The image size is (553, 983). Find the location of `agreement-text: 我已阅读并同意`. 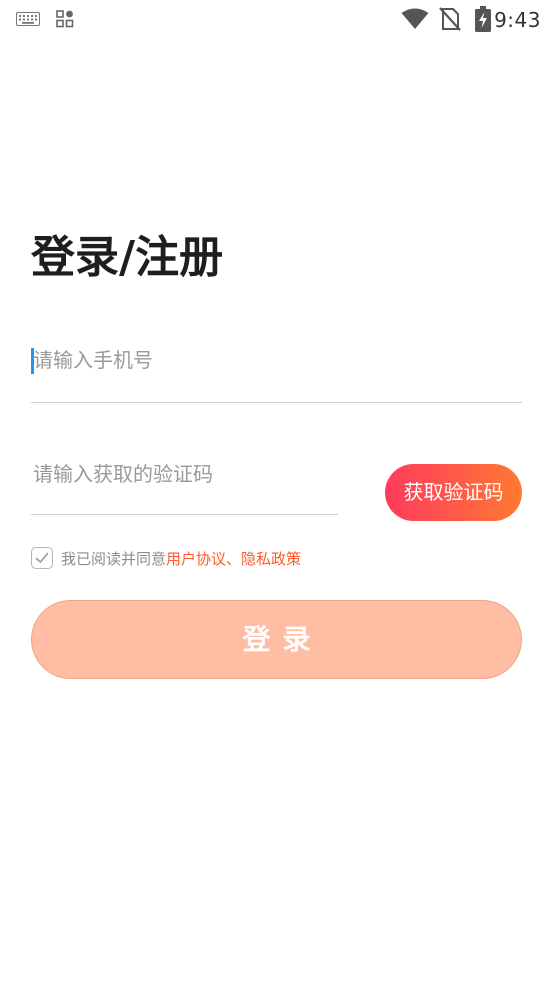

agreement-text: 我已阅读并同意 is located at coordinates (114, 558).